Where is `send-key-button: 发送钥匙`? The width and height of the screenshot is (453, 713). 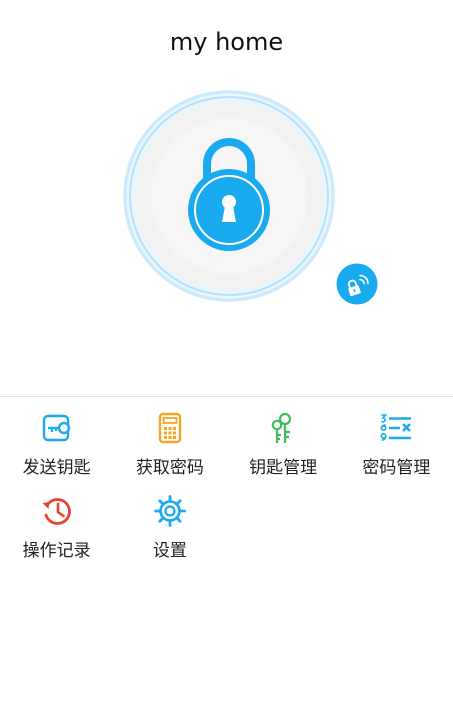
send-key-button: 发送钥匙 is located at coordinates (56, 441).